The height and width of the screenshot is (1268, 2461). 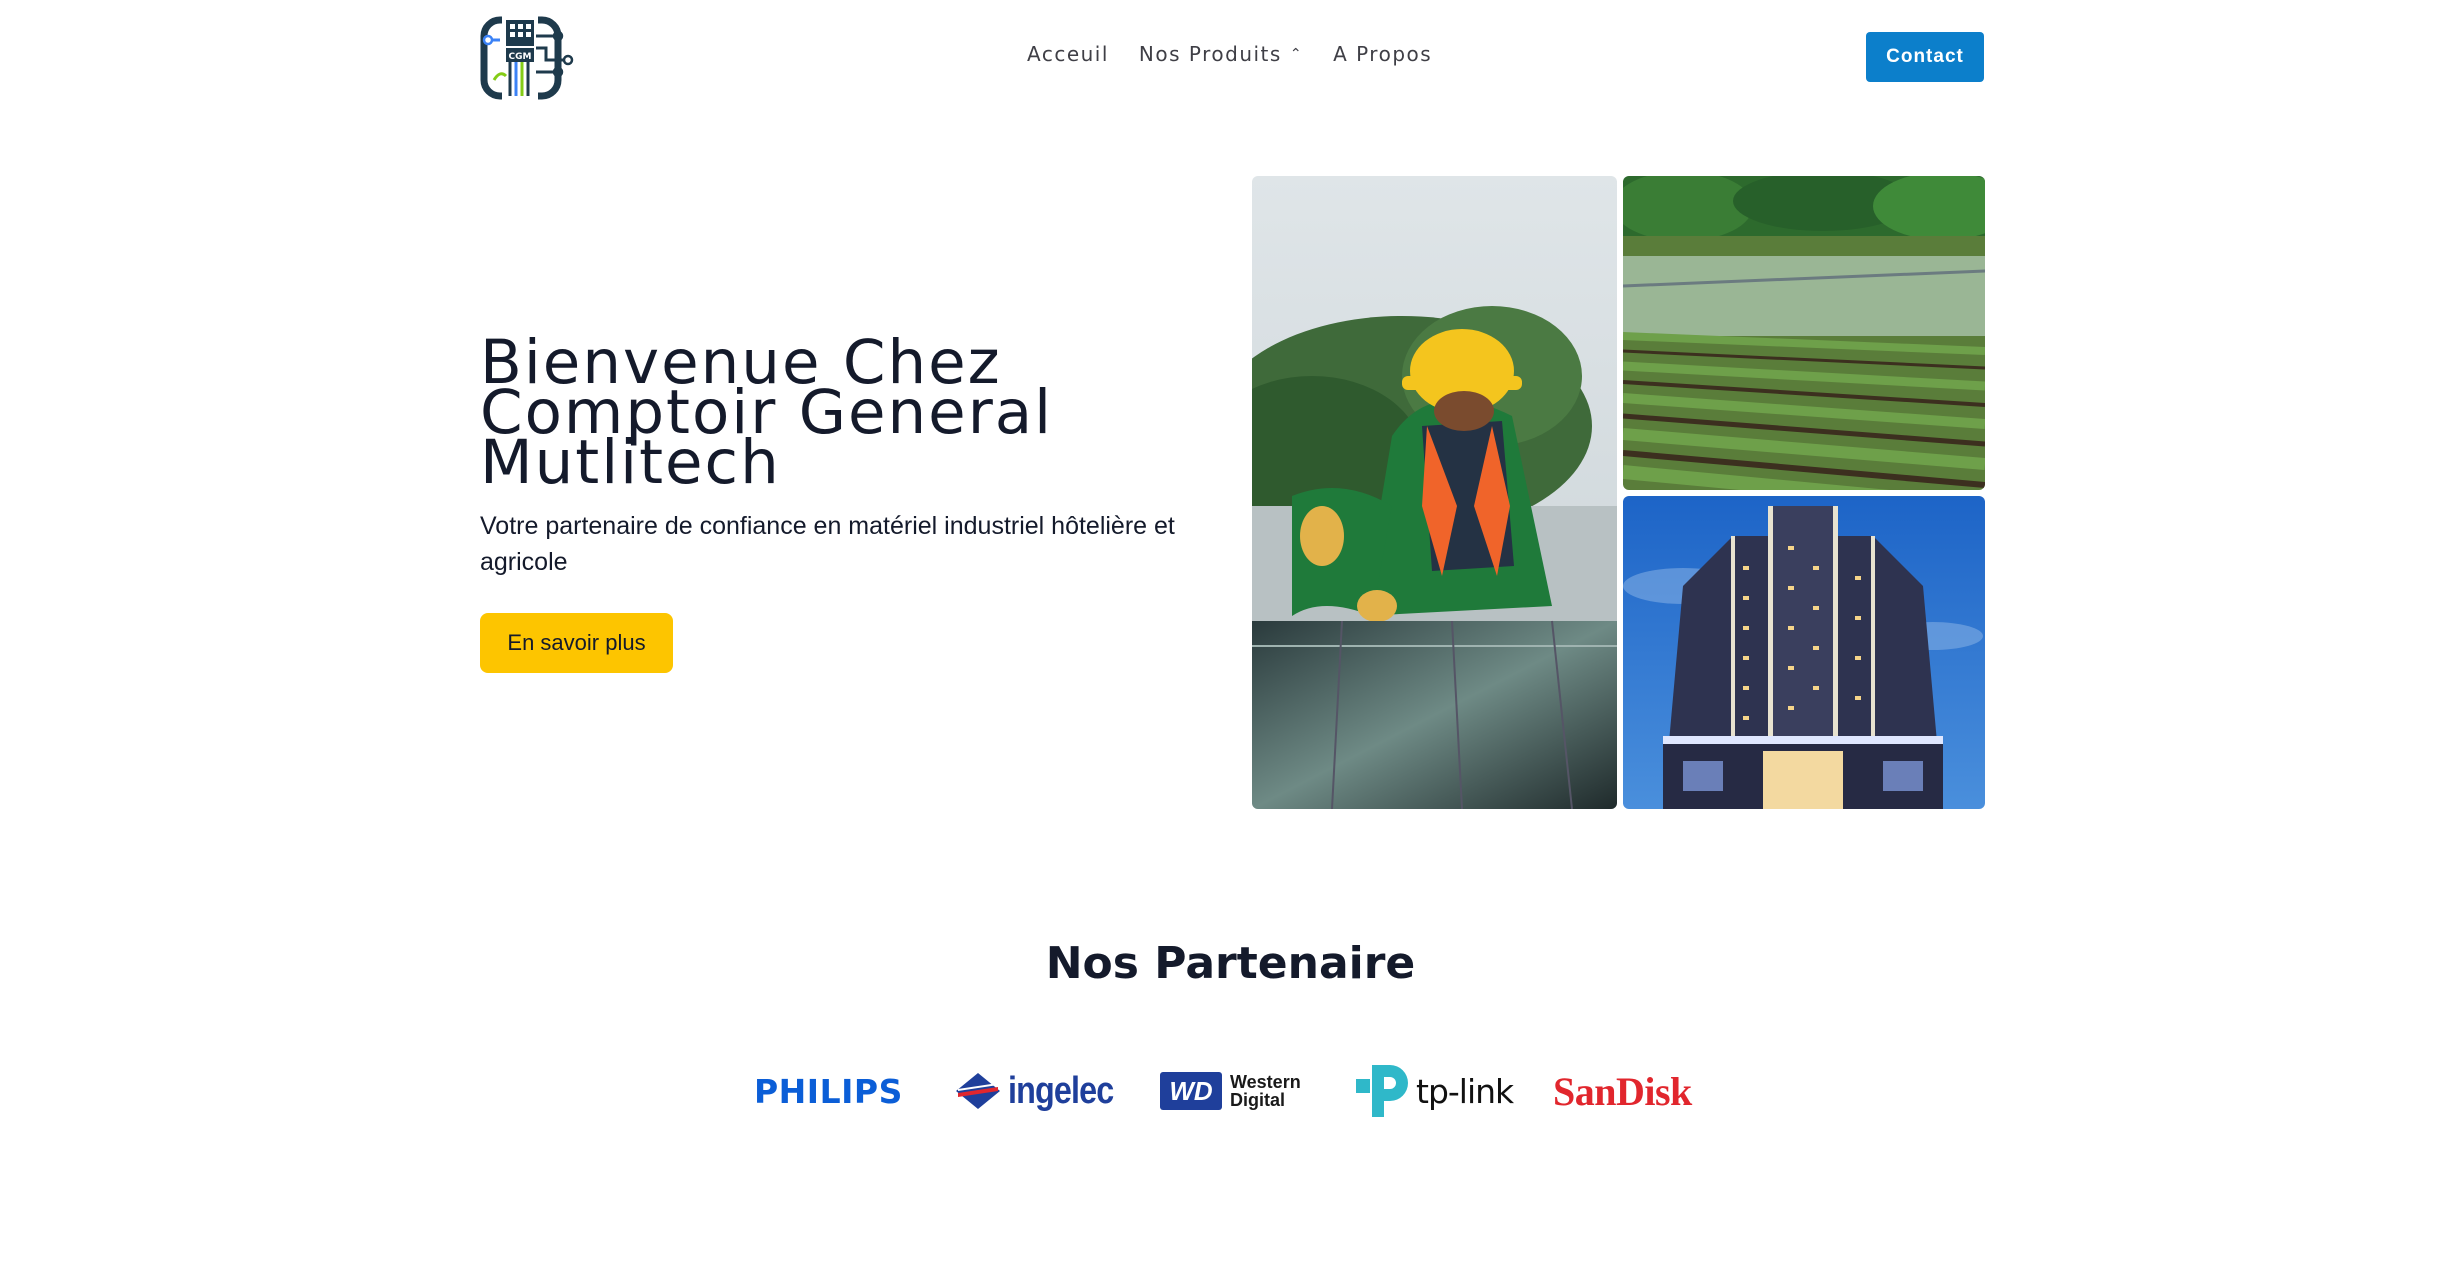 What do you see at coordinates (1434, 492) in the screenshot?
I see `worker-solar-panel-photo` at bounding box center [1434, 492].